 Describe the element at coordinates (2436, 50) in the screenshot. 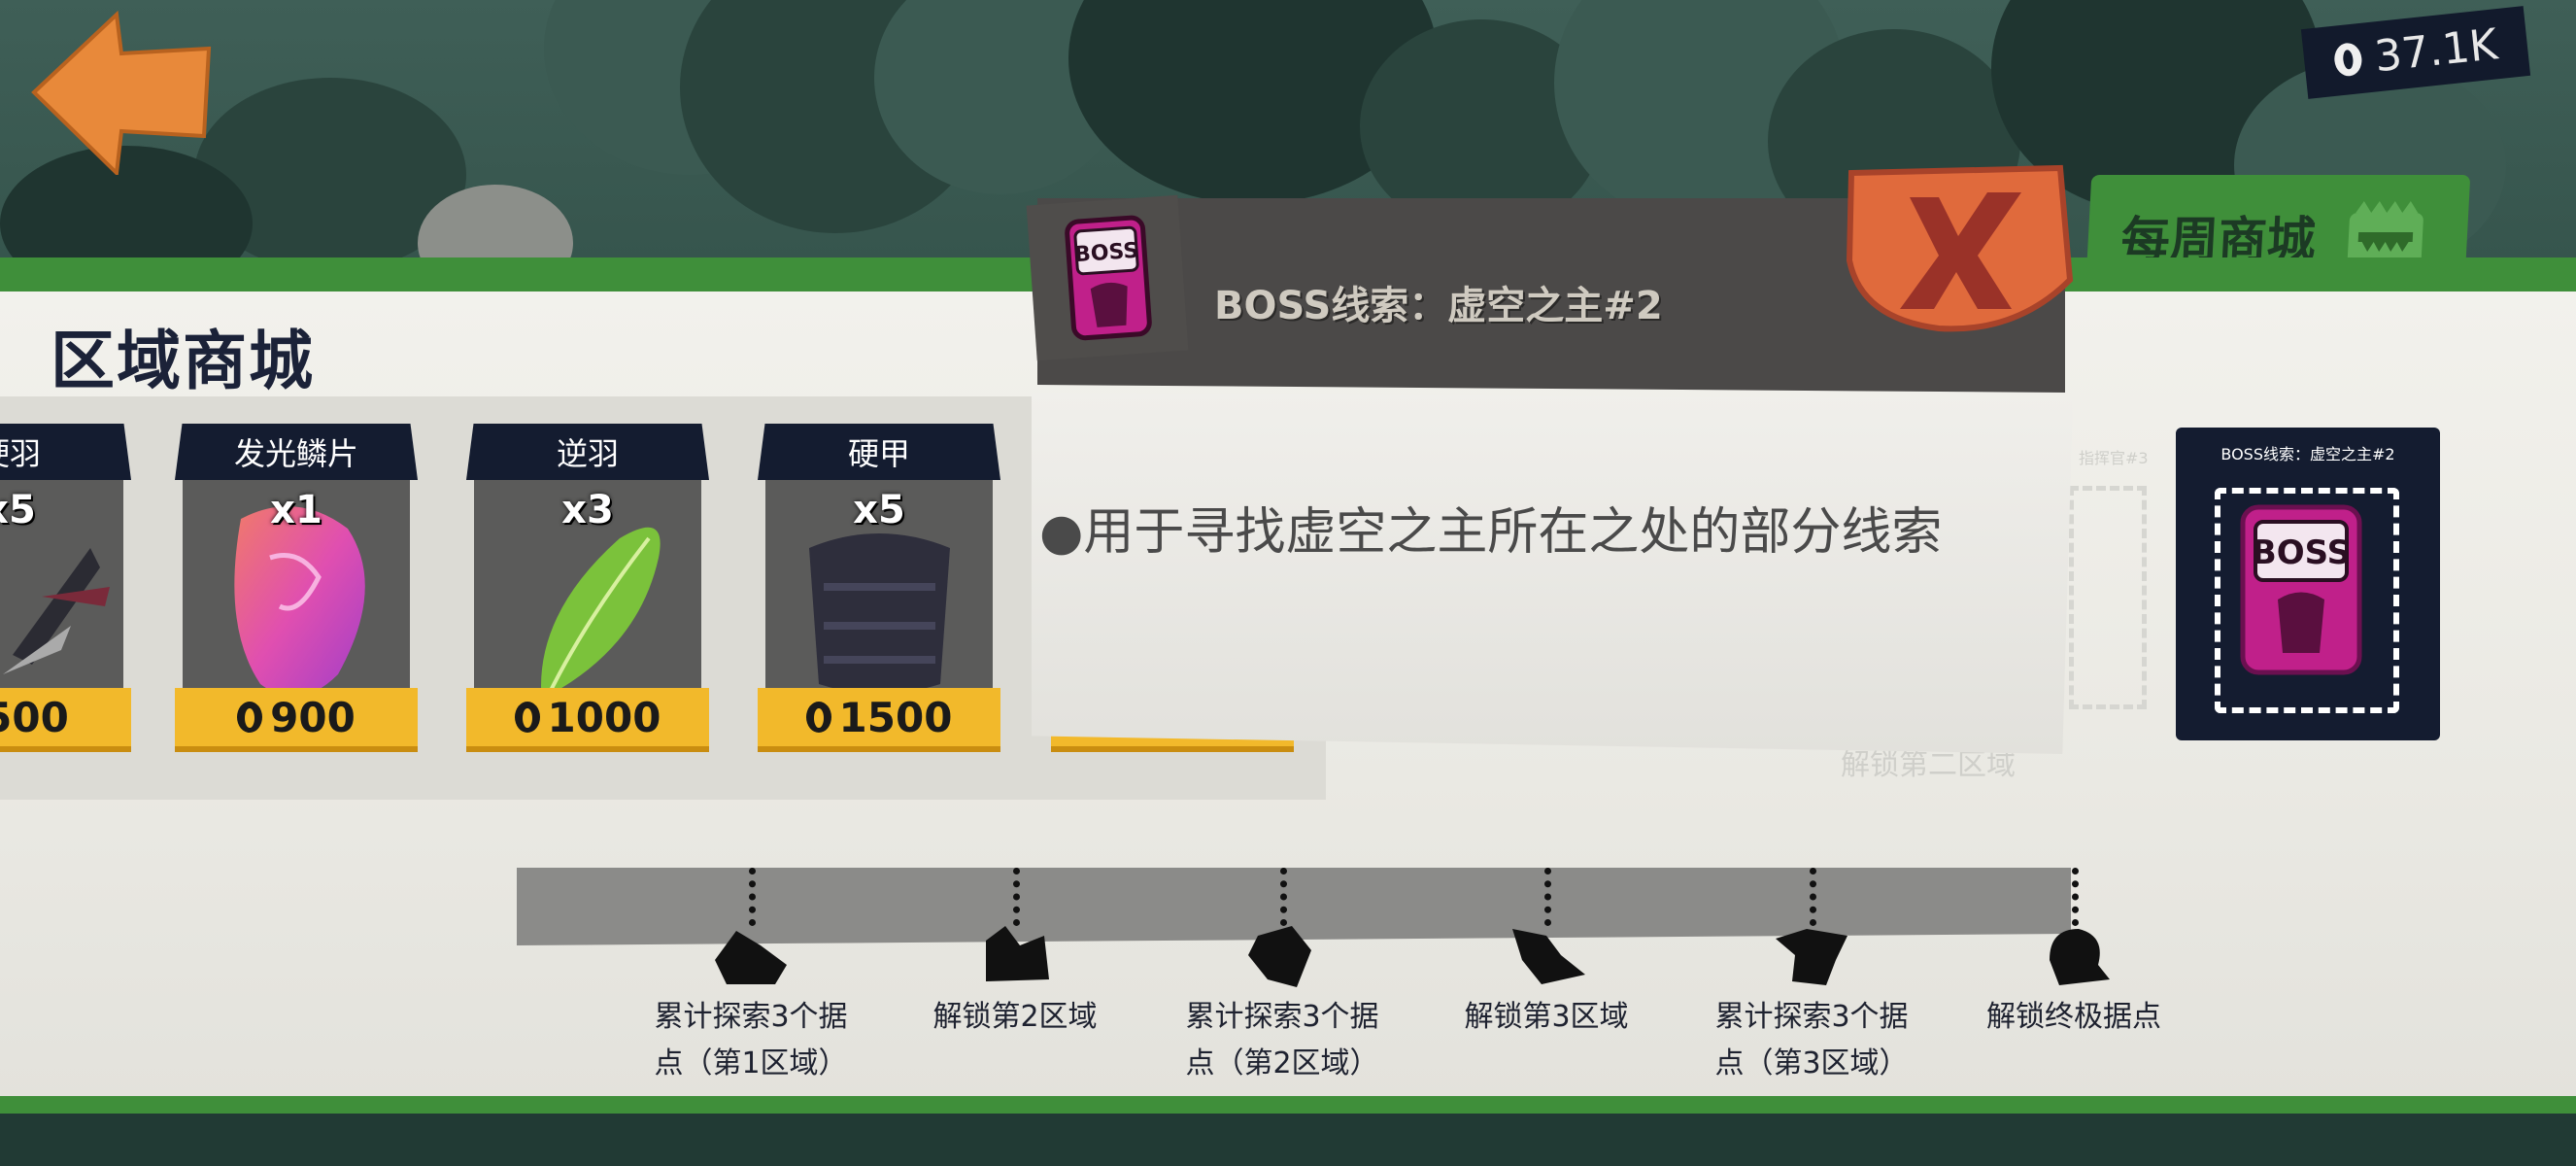

I see `currency-amount: 37.1K` at that location.